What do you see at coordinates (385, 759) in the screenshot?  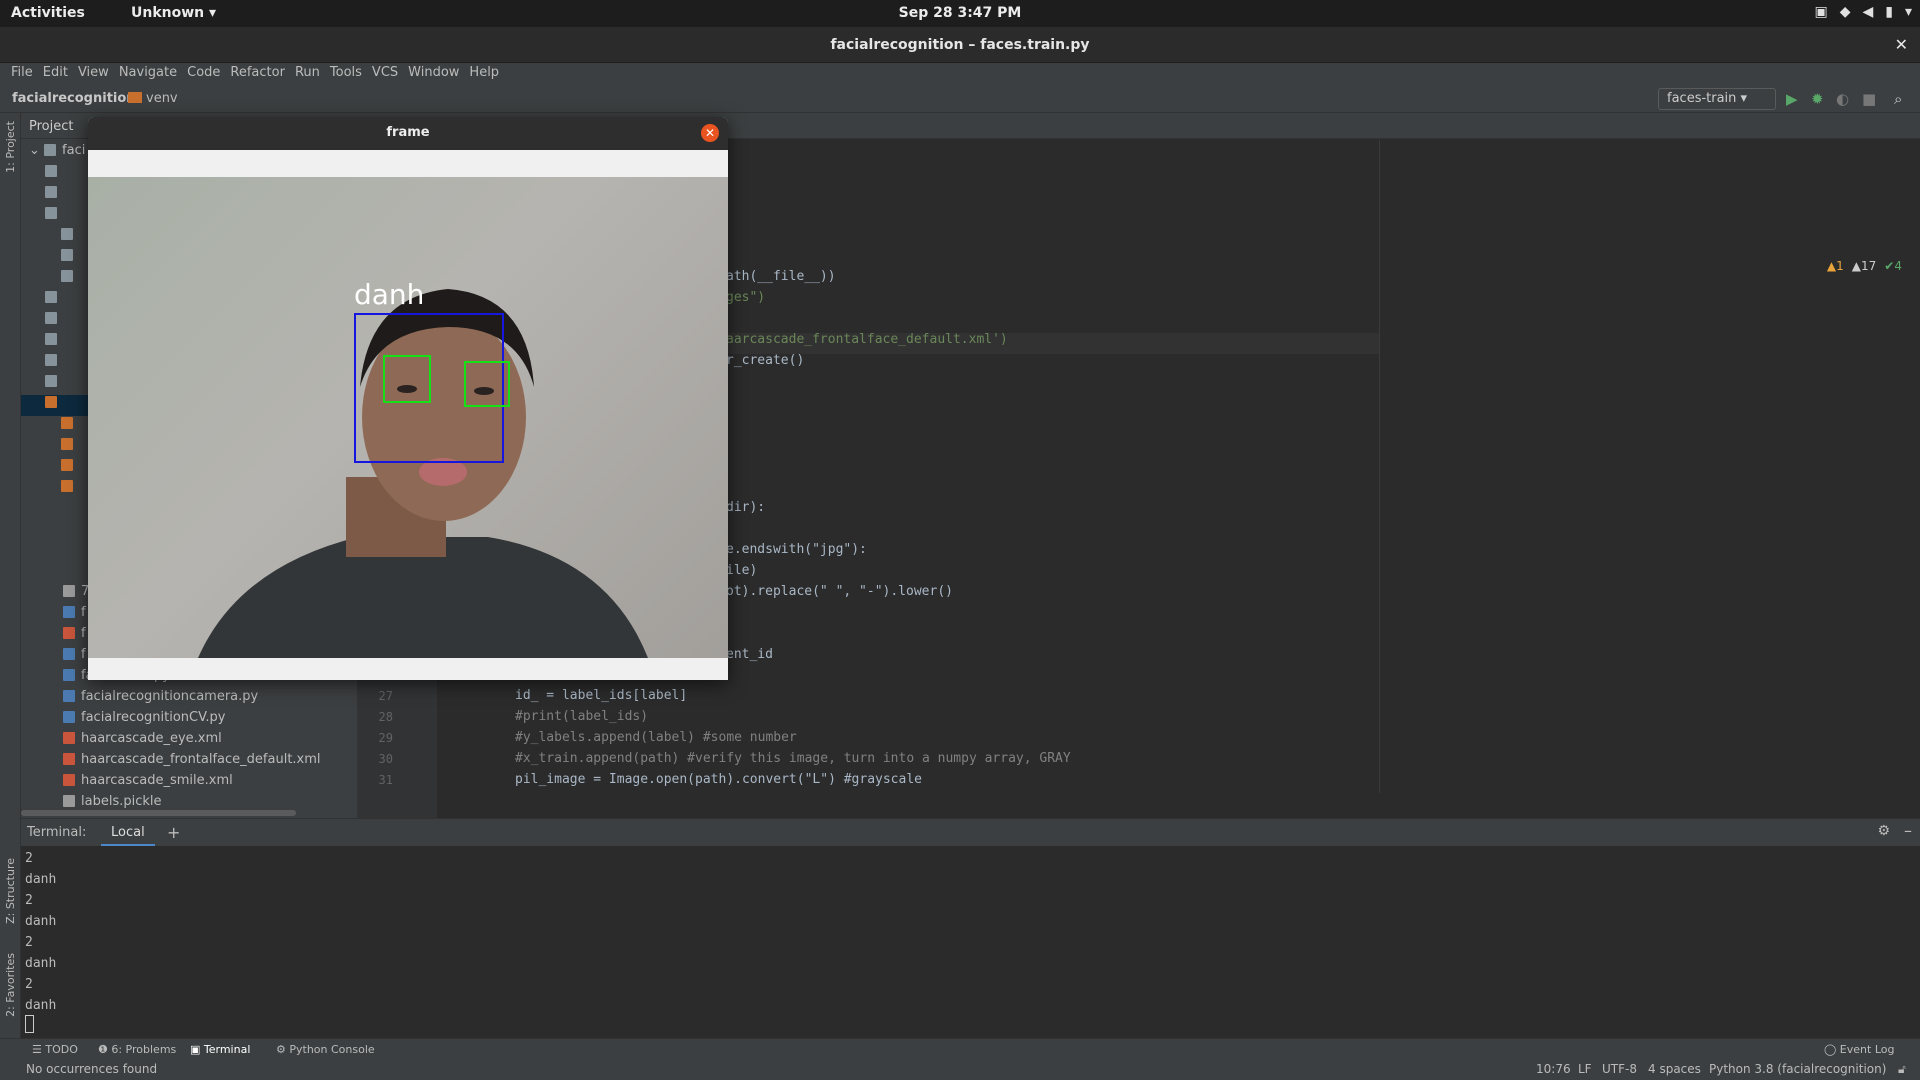 I see `line-number: 30` at bounding box center [385, 759].